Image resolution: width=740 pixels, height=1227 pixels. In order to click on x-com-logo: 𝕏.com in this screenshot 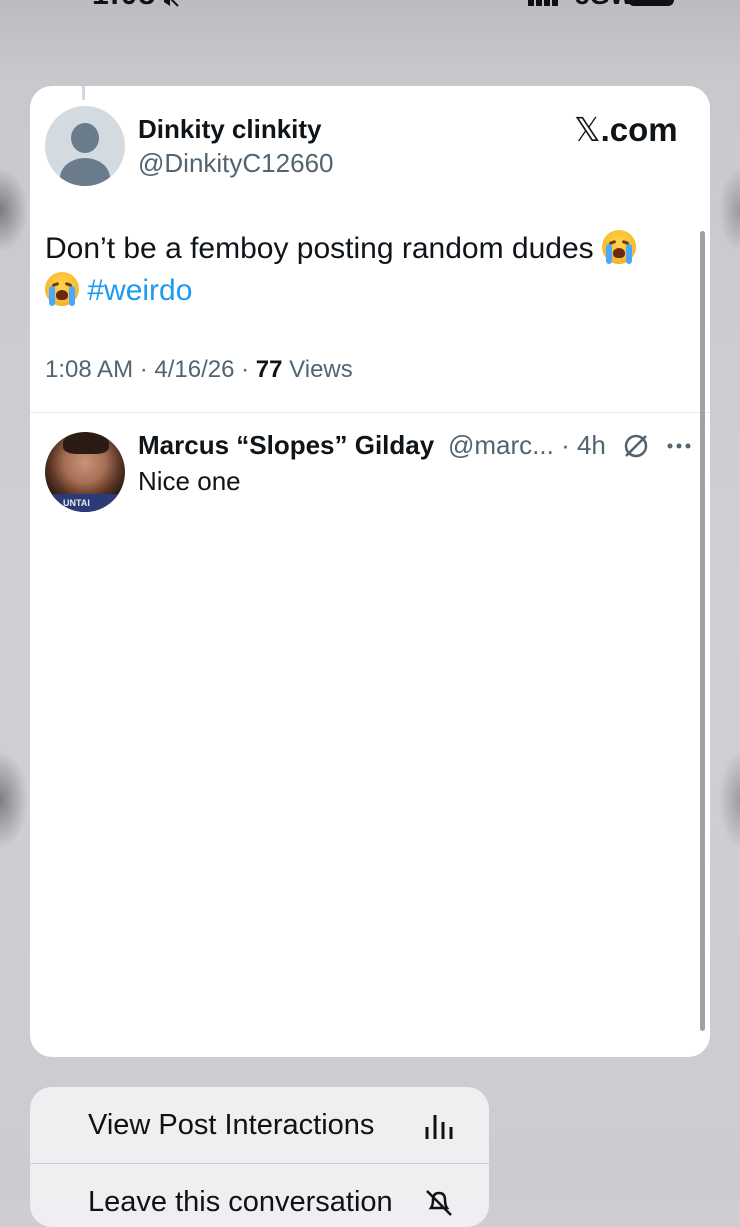, I will do `click(626, 129)`.